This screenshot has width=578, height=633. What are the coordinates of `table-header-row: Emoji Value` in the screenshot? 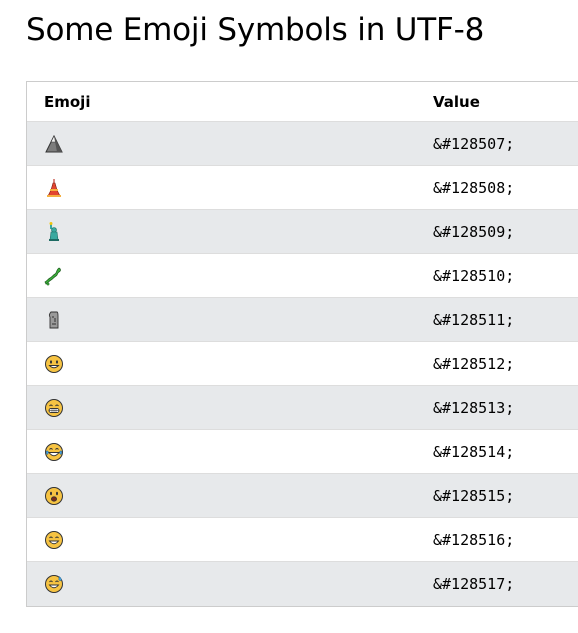 It's located at (302, 102).